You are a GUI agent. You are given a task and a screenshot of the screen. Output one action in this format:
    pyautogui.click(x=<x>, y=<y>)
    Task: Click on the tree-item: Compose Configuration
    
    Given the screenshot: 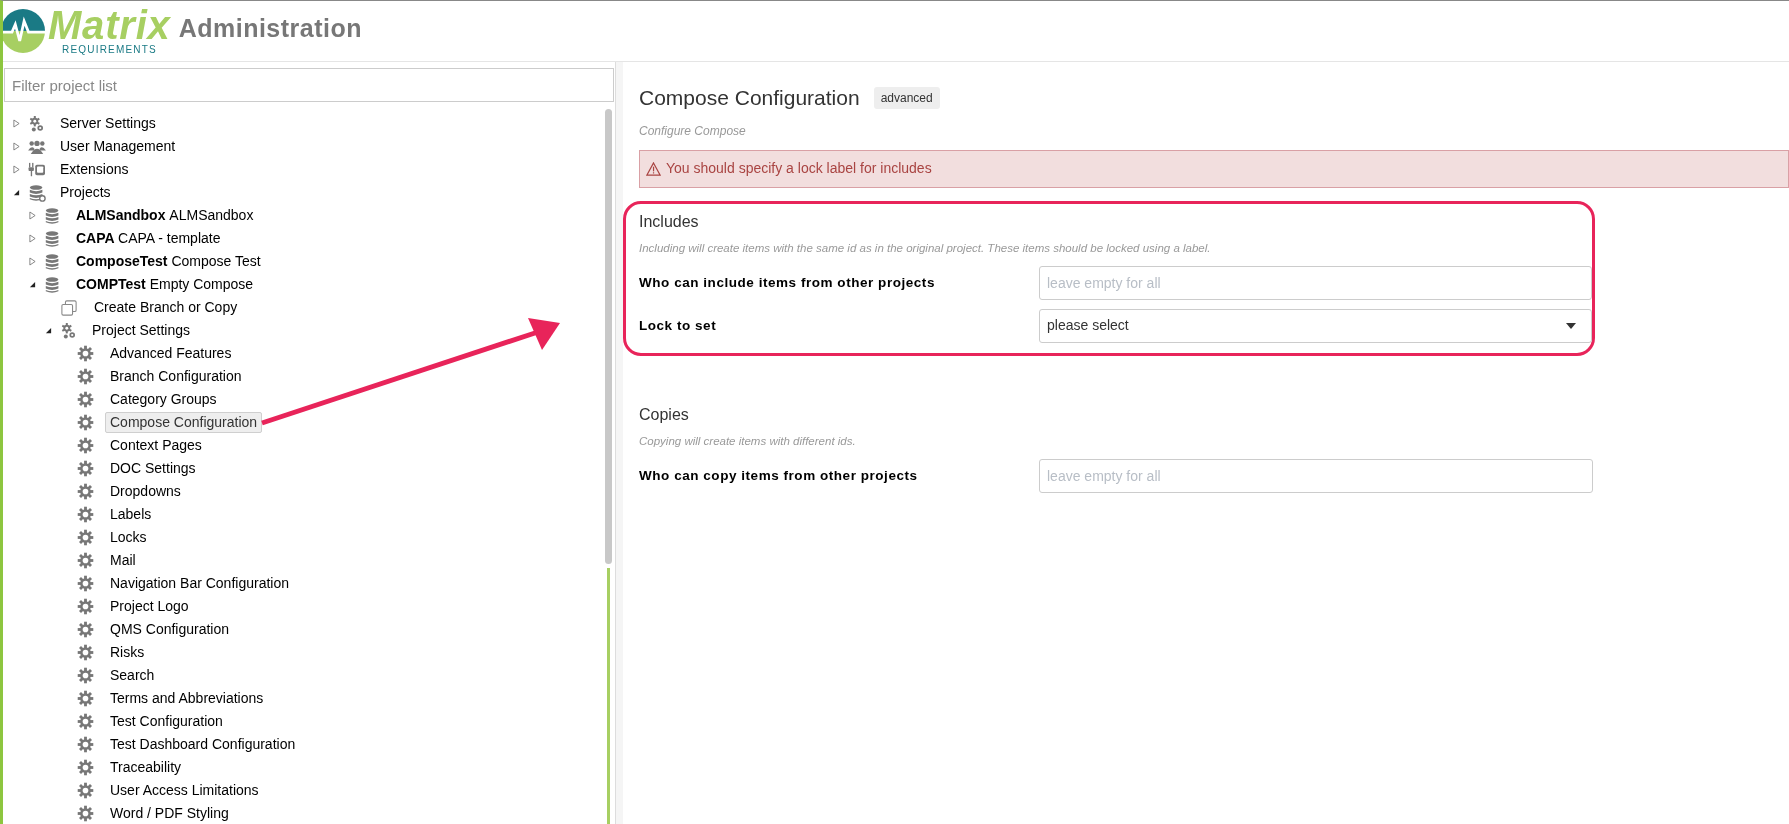 What is the action you would take?
    pyautogui.click(x=184, y=422)
    